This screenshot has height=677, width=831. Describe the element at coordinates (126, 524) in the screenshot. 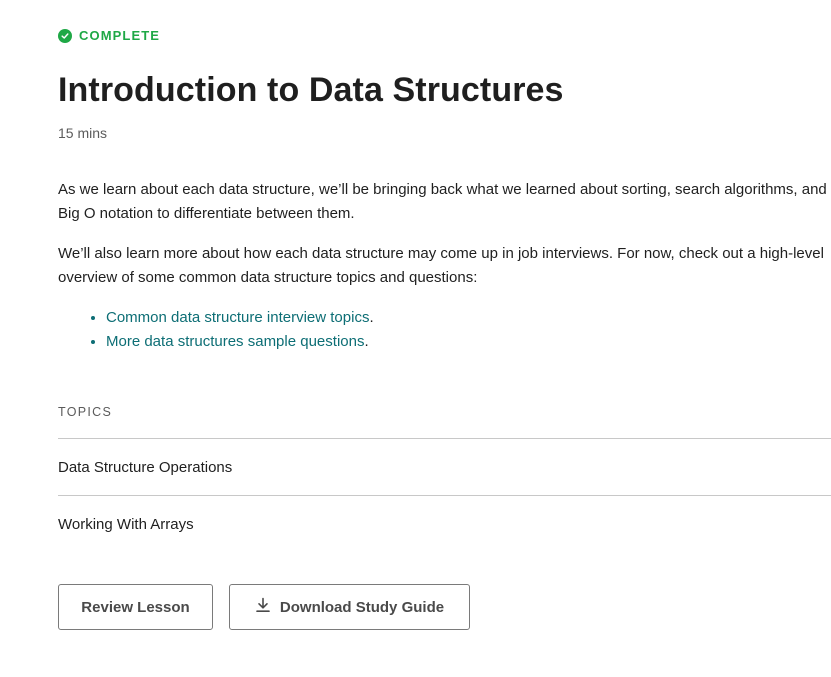

I see `topic-label: Working With Arrays` at that location.